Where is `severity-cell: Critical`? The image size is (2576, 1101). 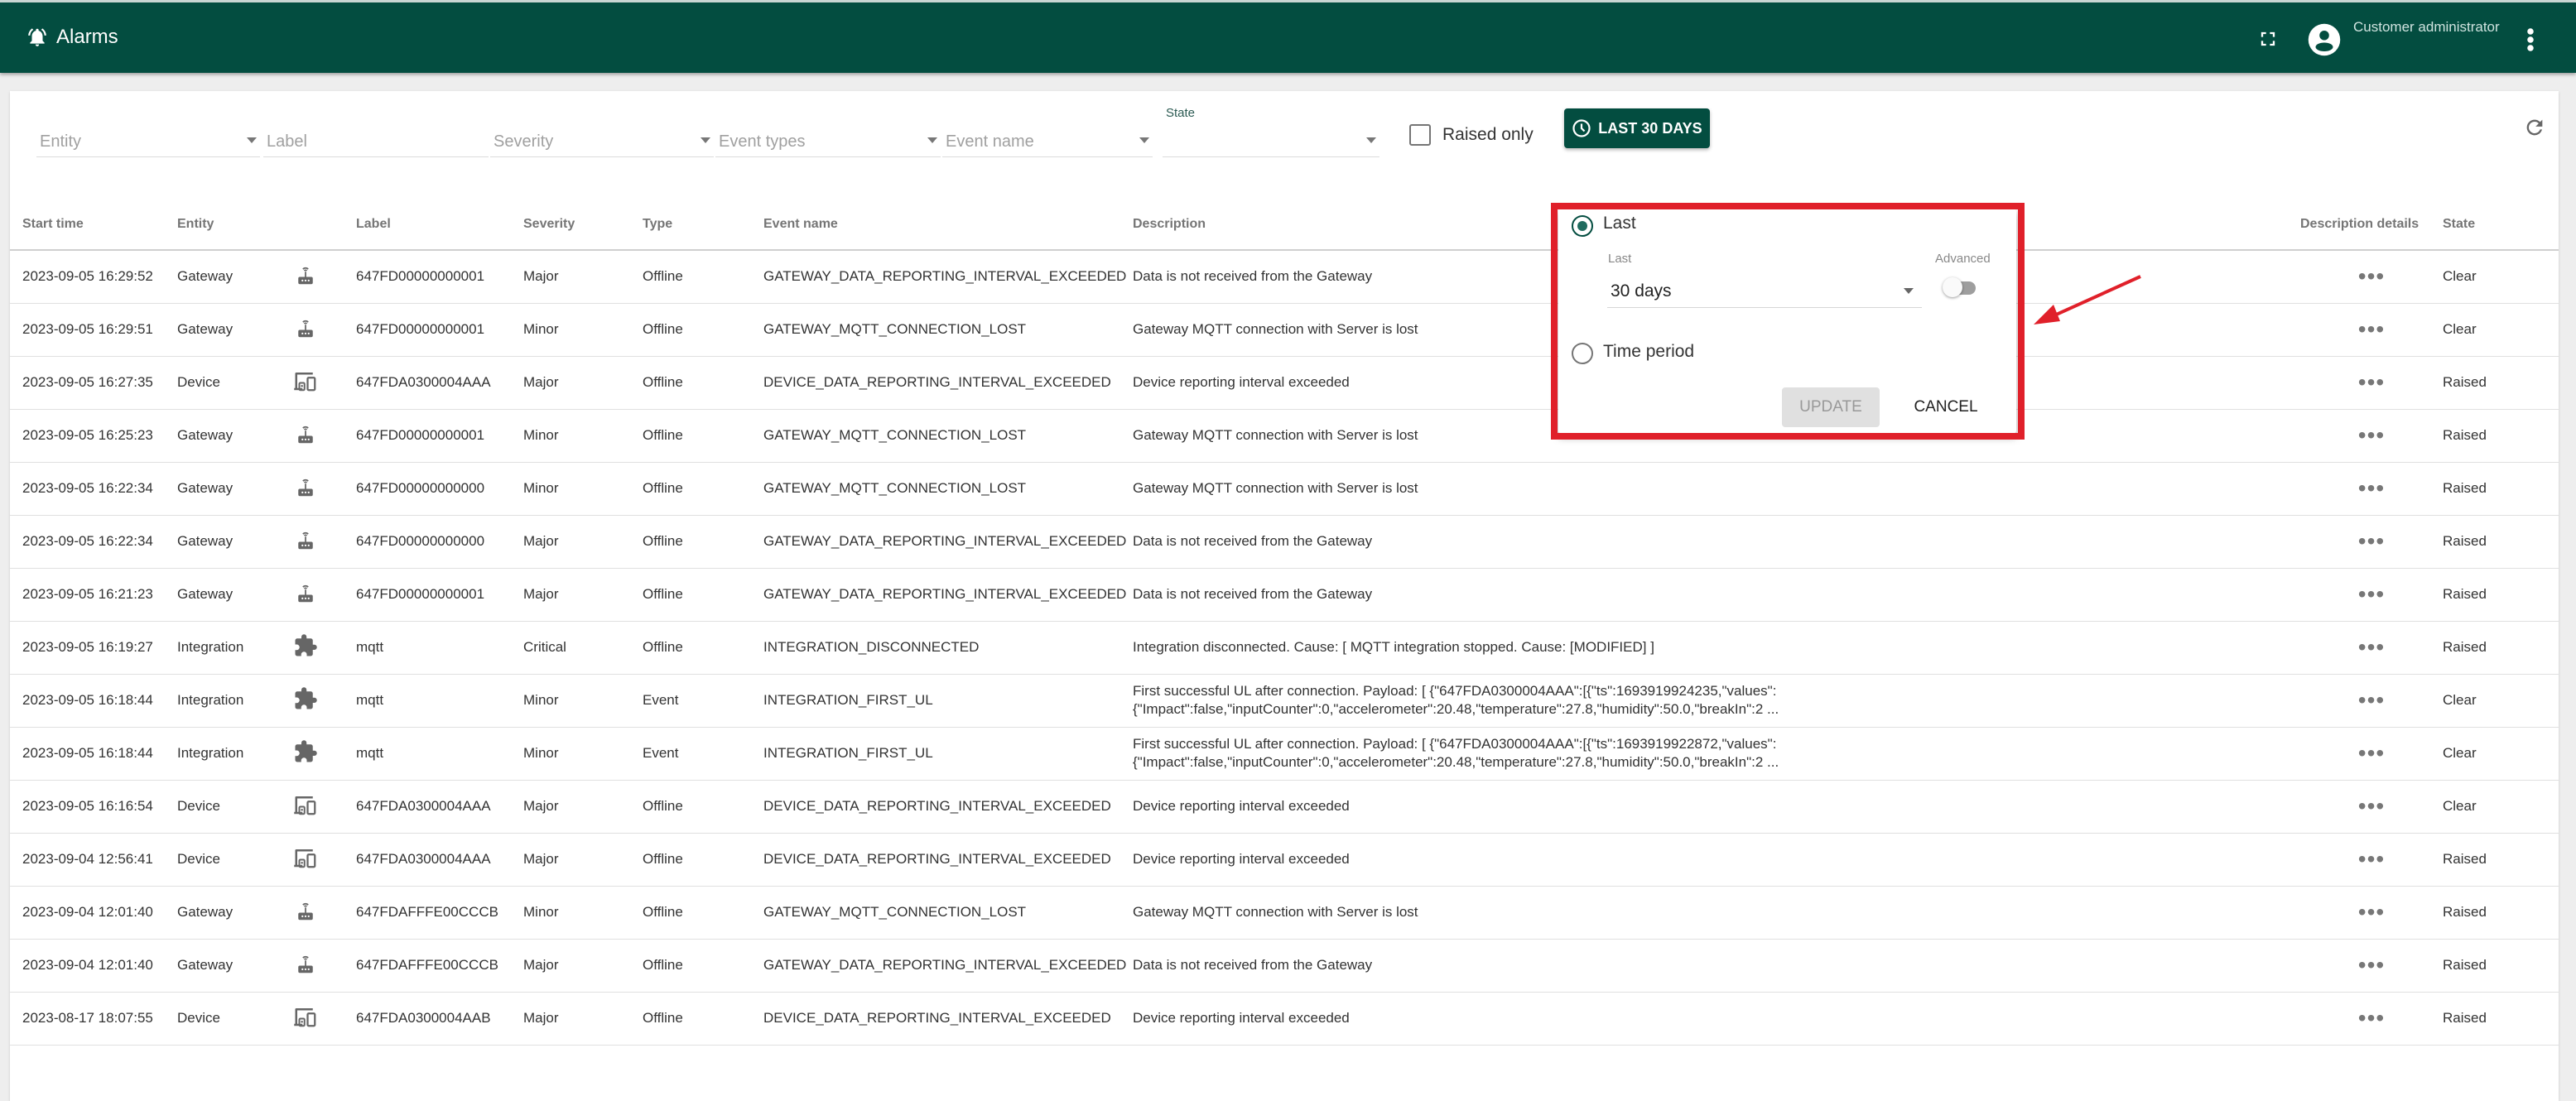 severity-cell: Critical is located at coordinates (583, 648).